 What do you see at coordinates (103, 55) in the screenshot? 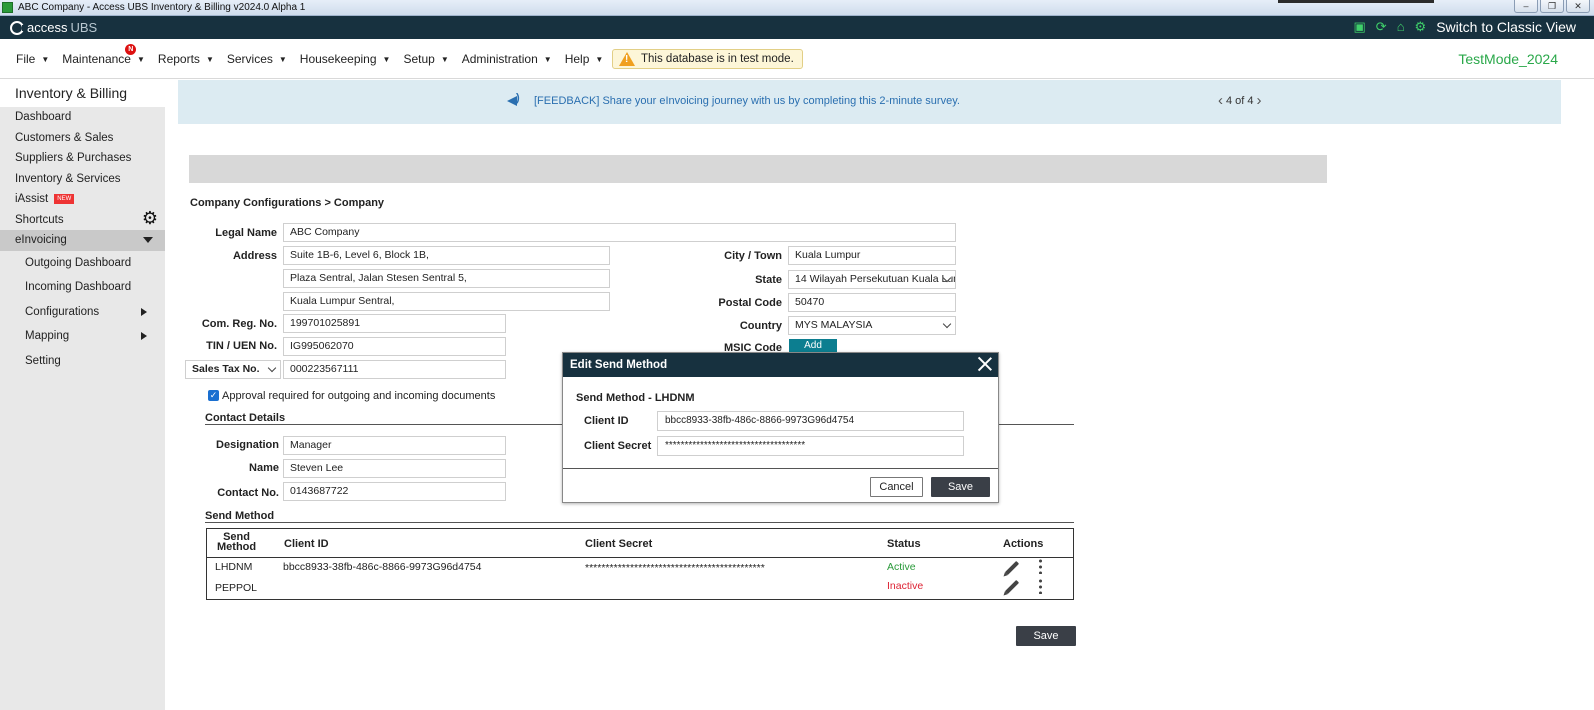
I see `menu-maintenance: Maintenance ▼ N` at bounding box center [103, 55].